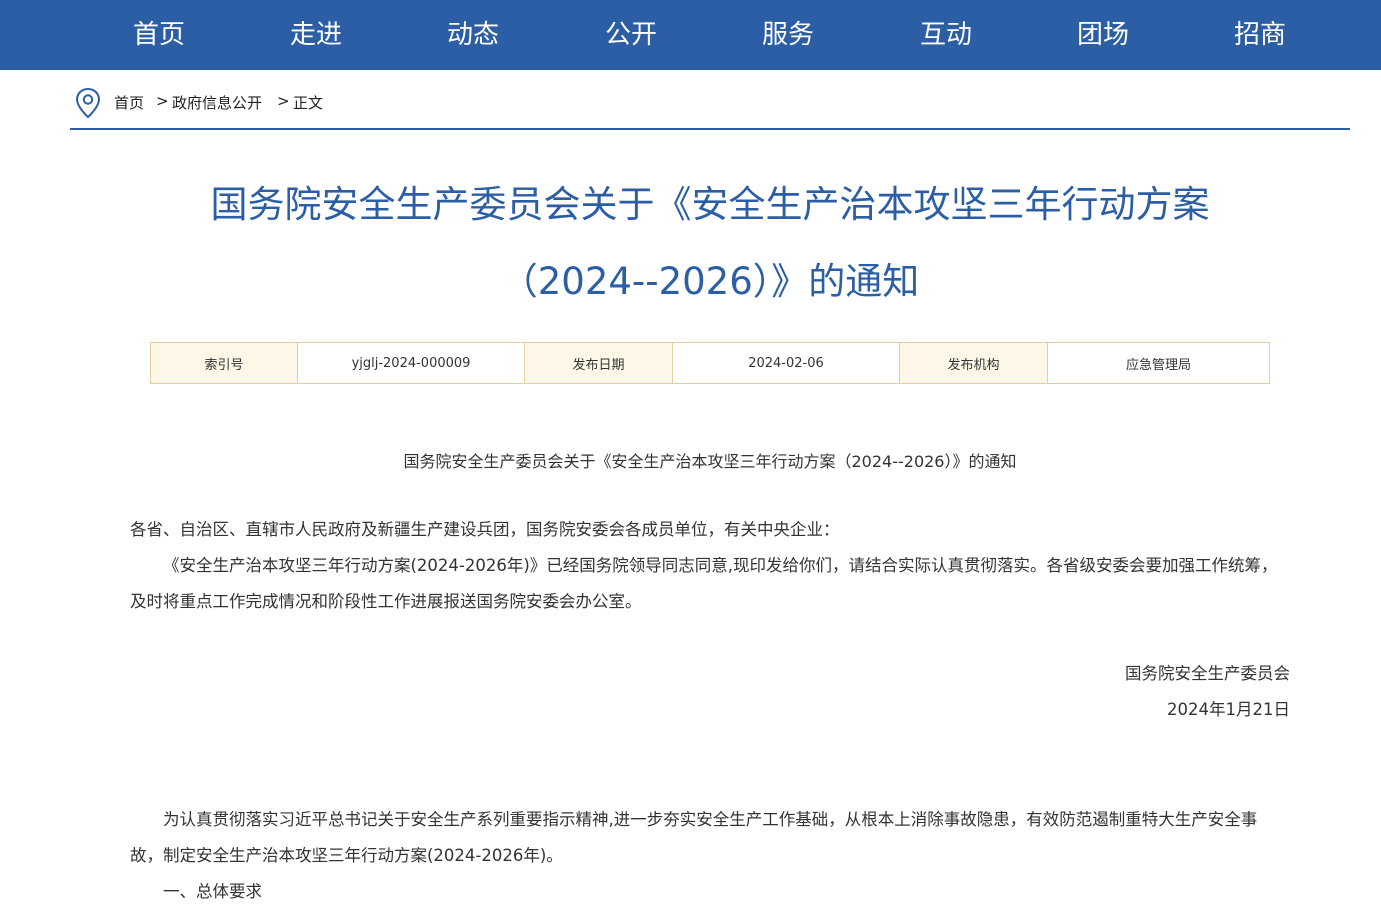 The width and height of the screenshot is (1381, 910). What do you see at coordinates (217, 102) in the screenshot?
I see `breadcrumb-gov-info-link: 政府信息公开` at bounding box center [217, 102].